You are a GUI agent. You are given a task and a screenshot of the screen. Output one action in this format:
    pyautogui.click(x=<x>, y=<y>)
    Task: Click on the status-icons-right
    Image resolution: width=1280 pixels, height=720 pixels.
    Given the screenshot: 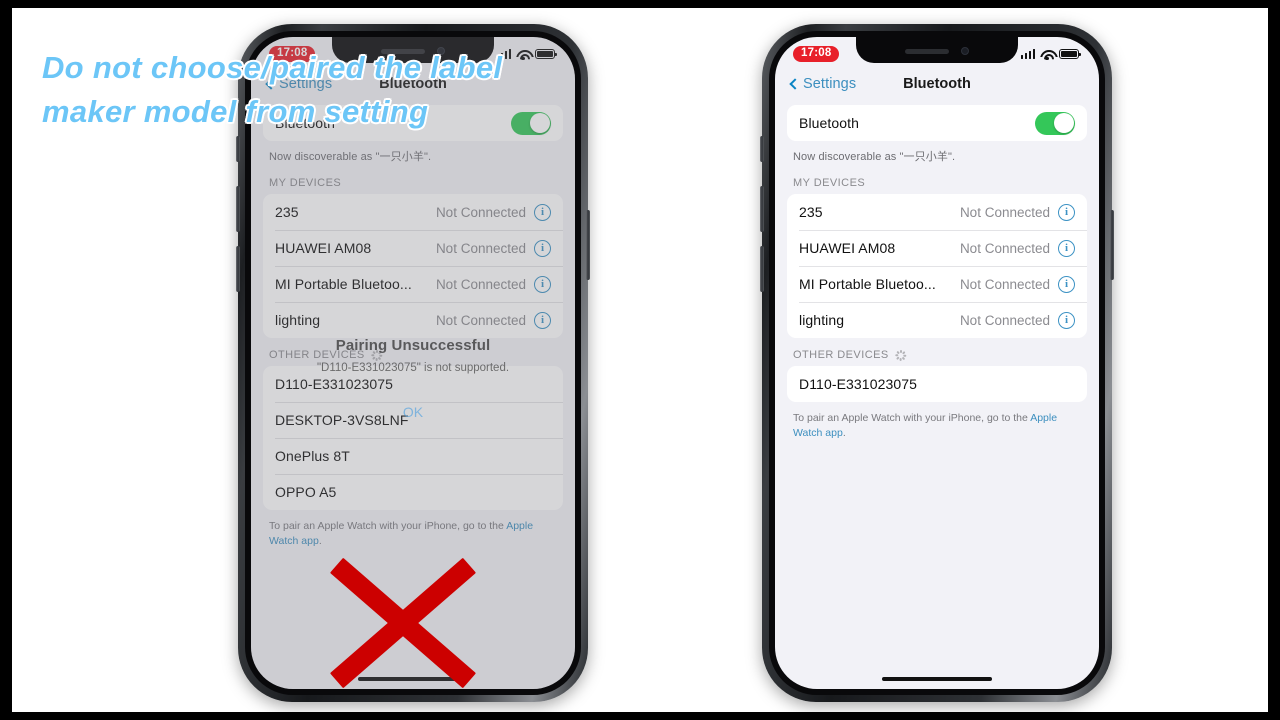 What is the action you would take?
    pyautogui.click(x=1050, y=54)
    